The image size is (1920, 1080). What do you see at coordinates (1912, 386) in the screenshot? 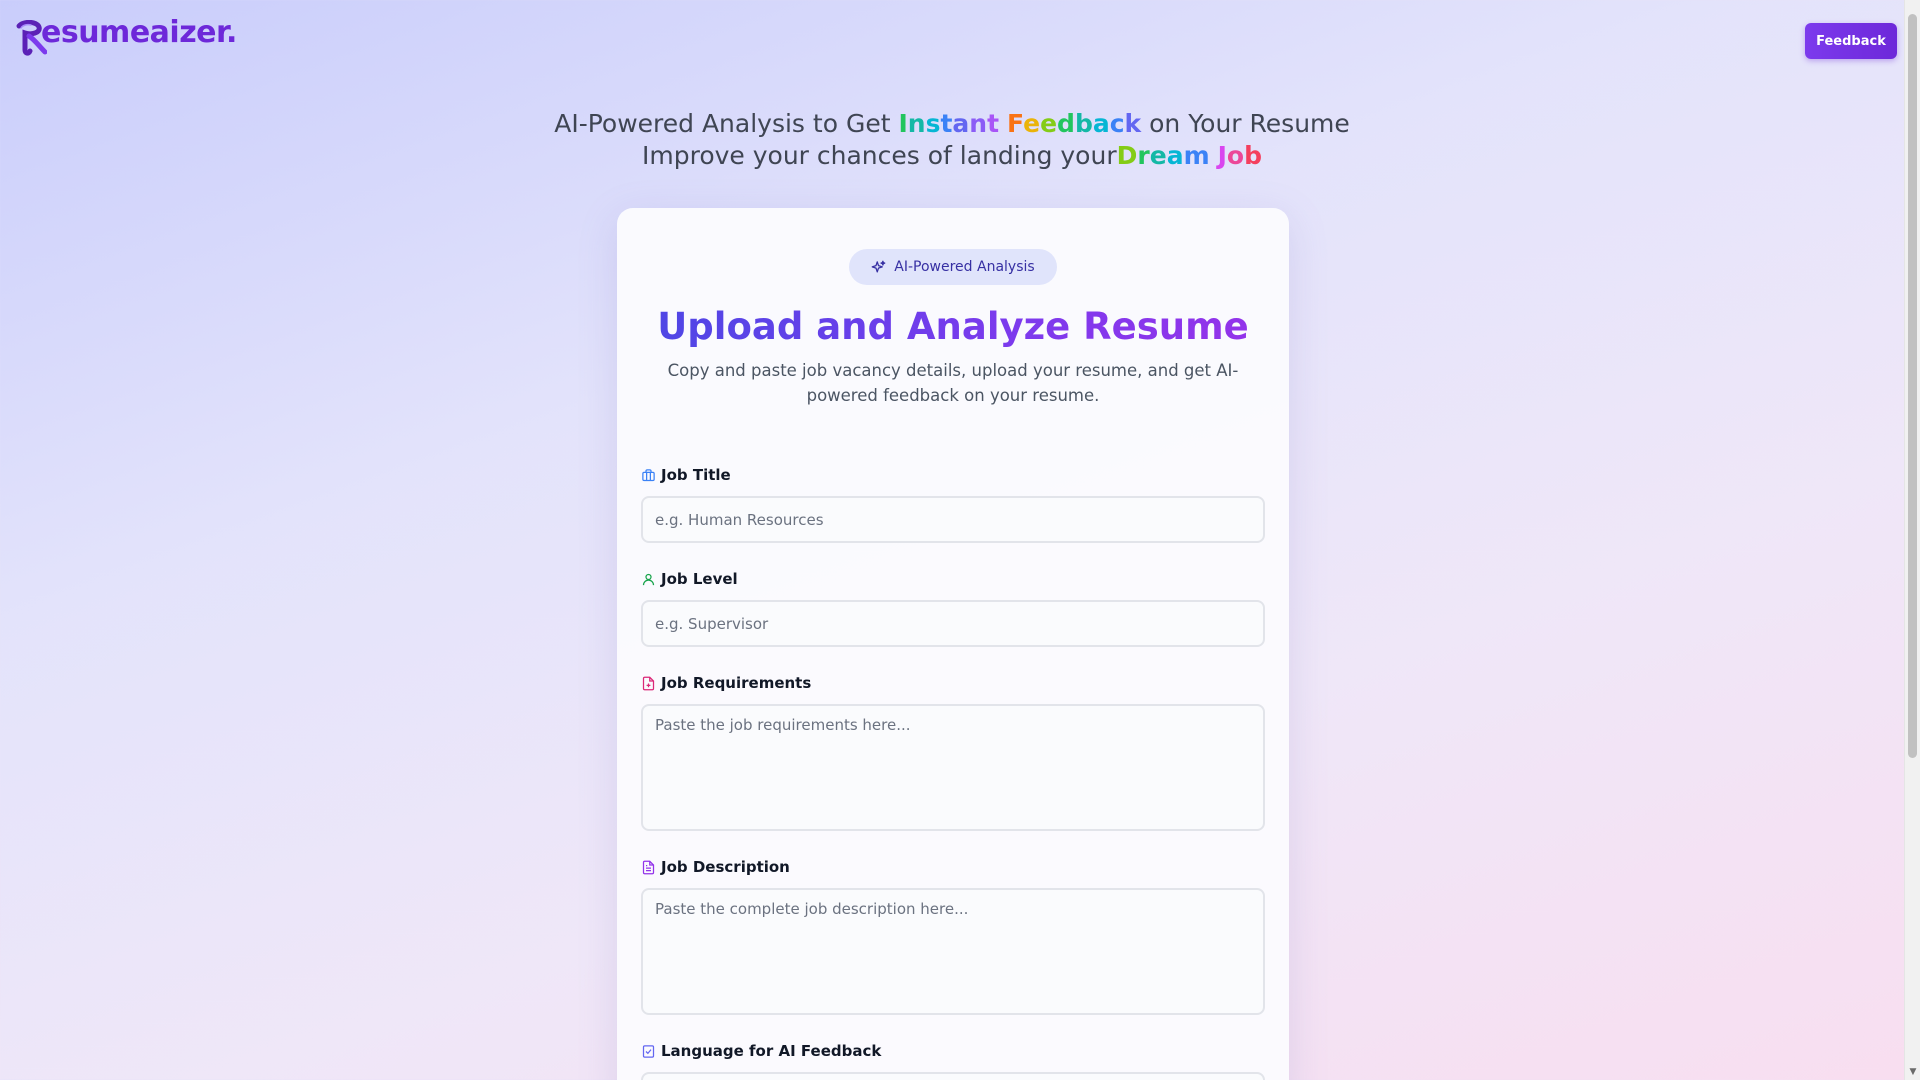
I see `scrollbar-thumb` at bounding box center [1912, 386].